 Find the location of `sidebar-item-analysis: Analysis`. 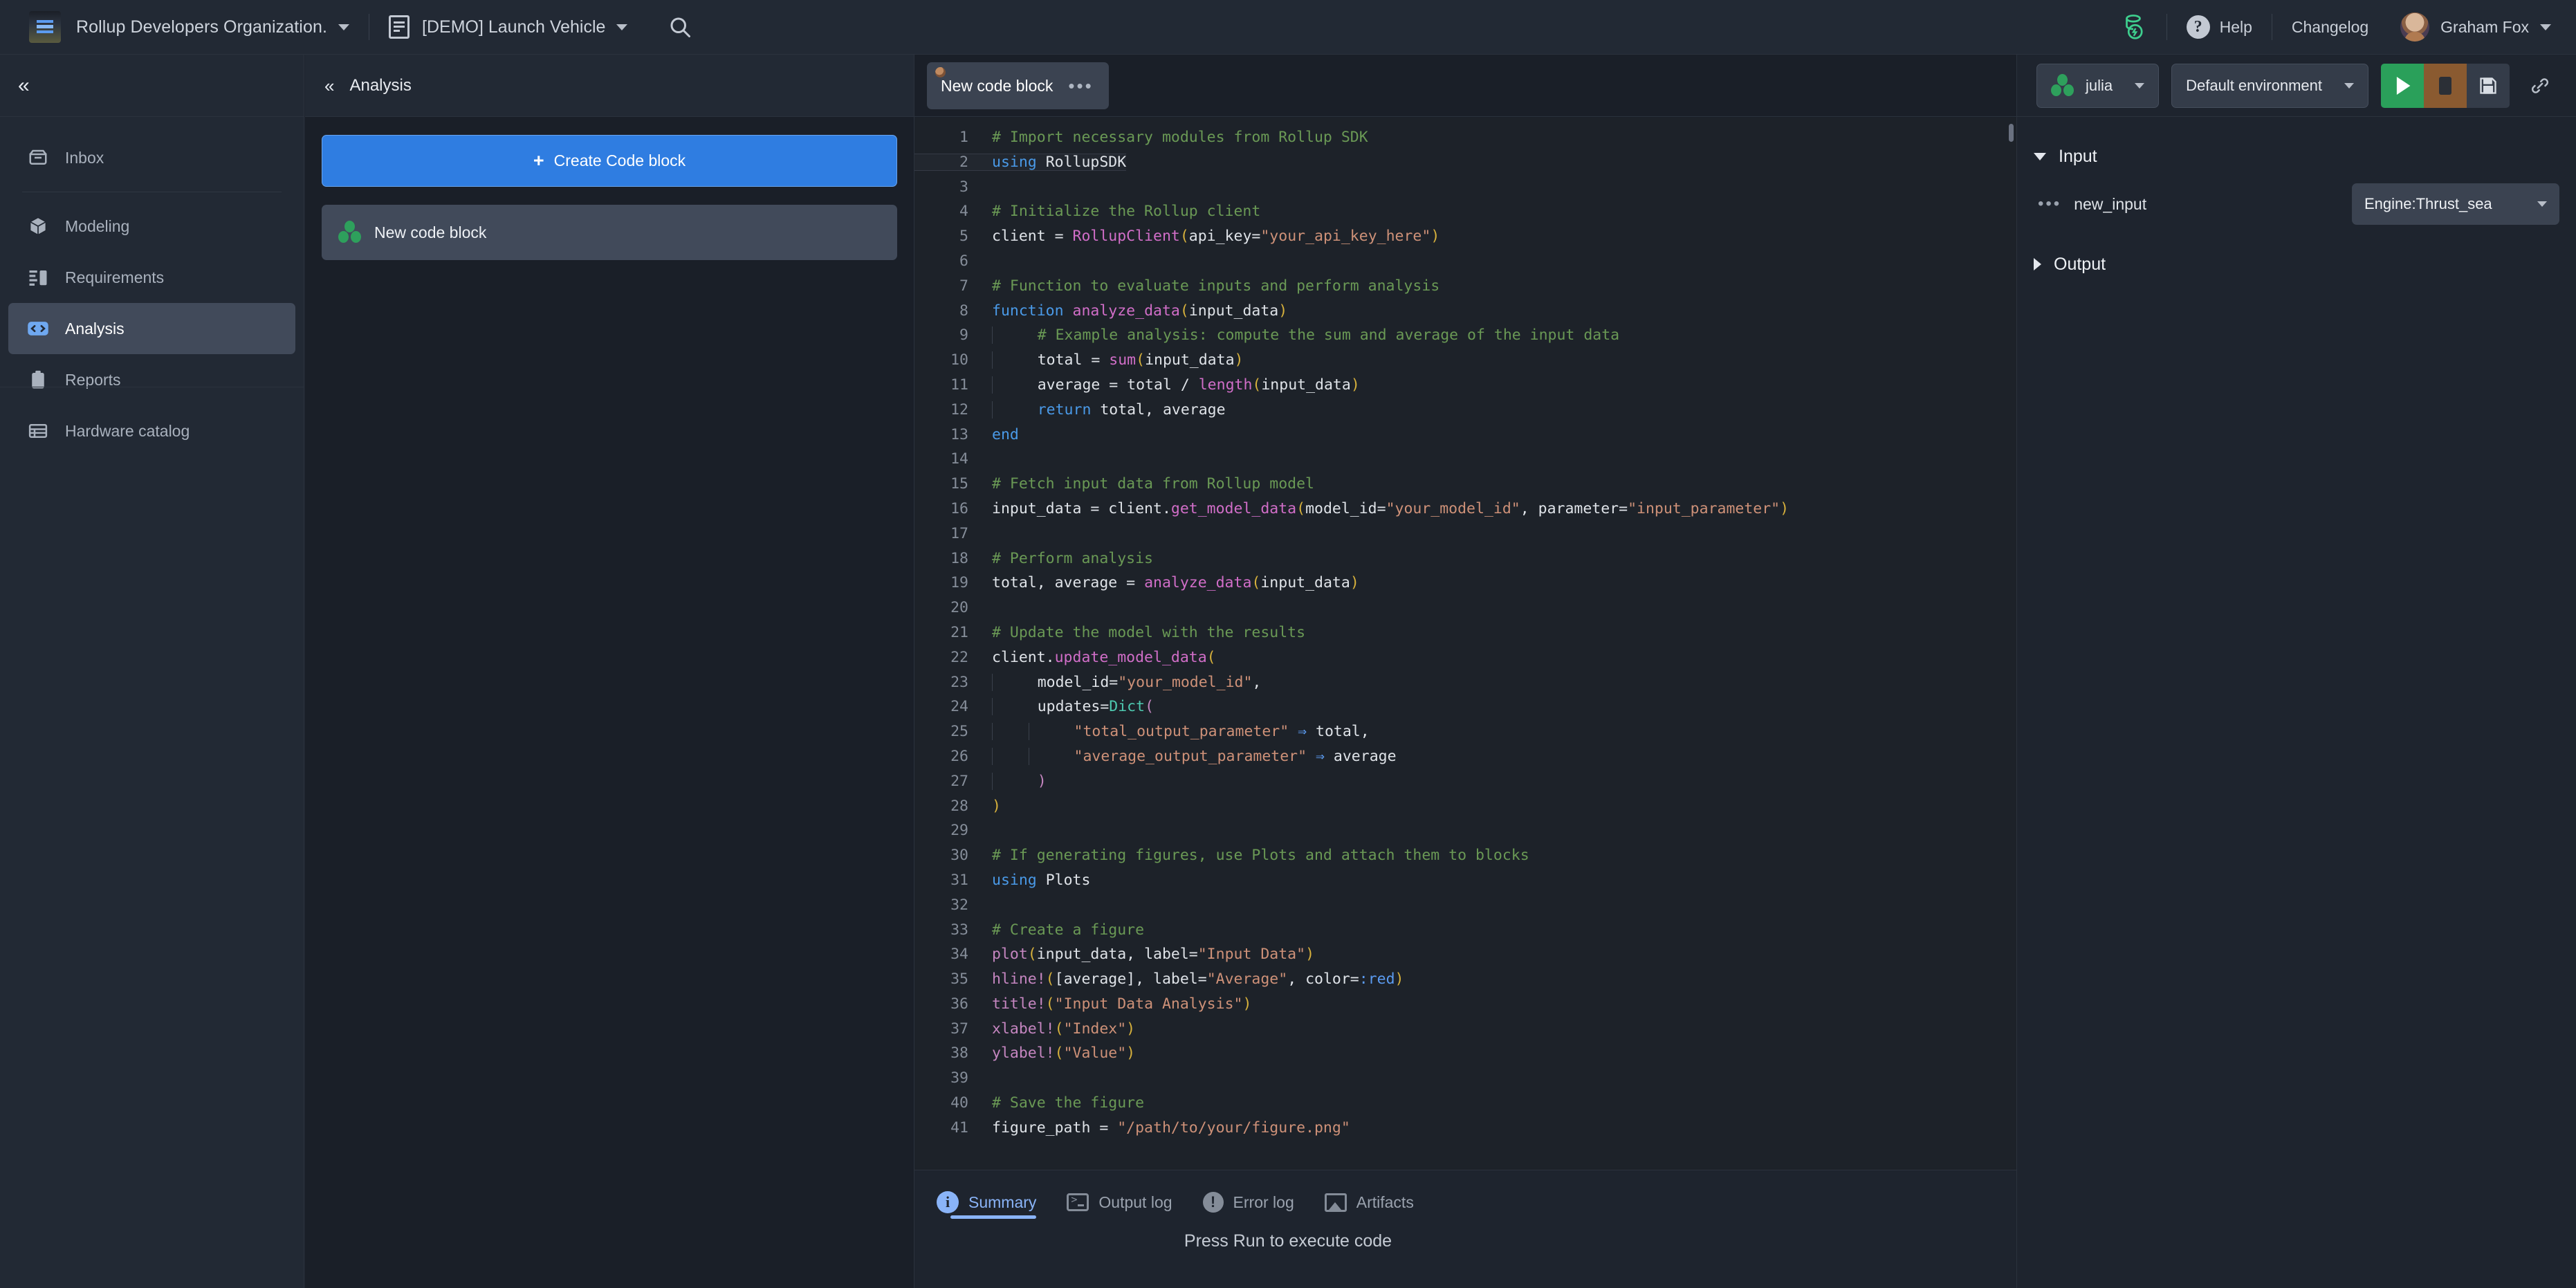

sidebar-item-analysis: Analysis is located at coordinates (151, 328).